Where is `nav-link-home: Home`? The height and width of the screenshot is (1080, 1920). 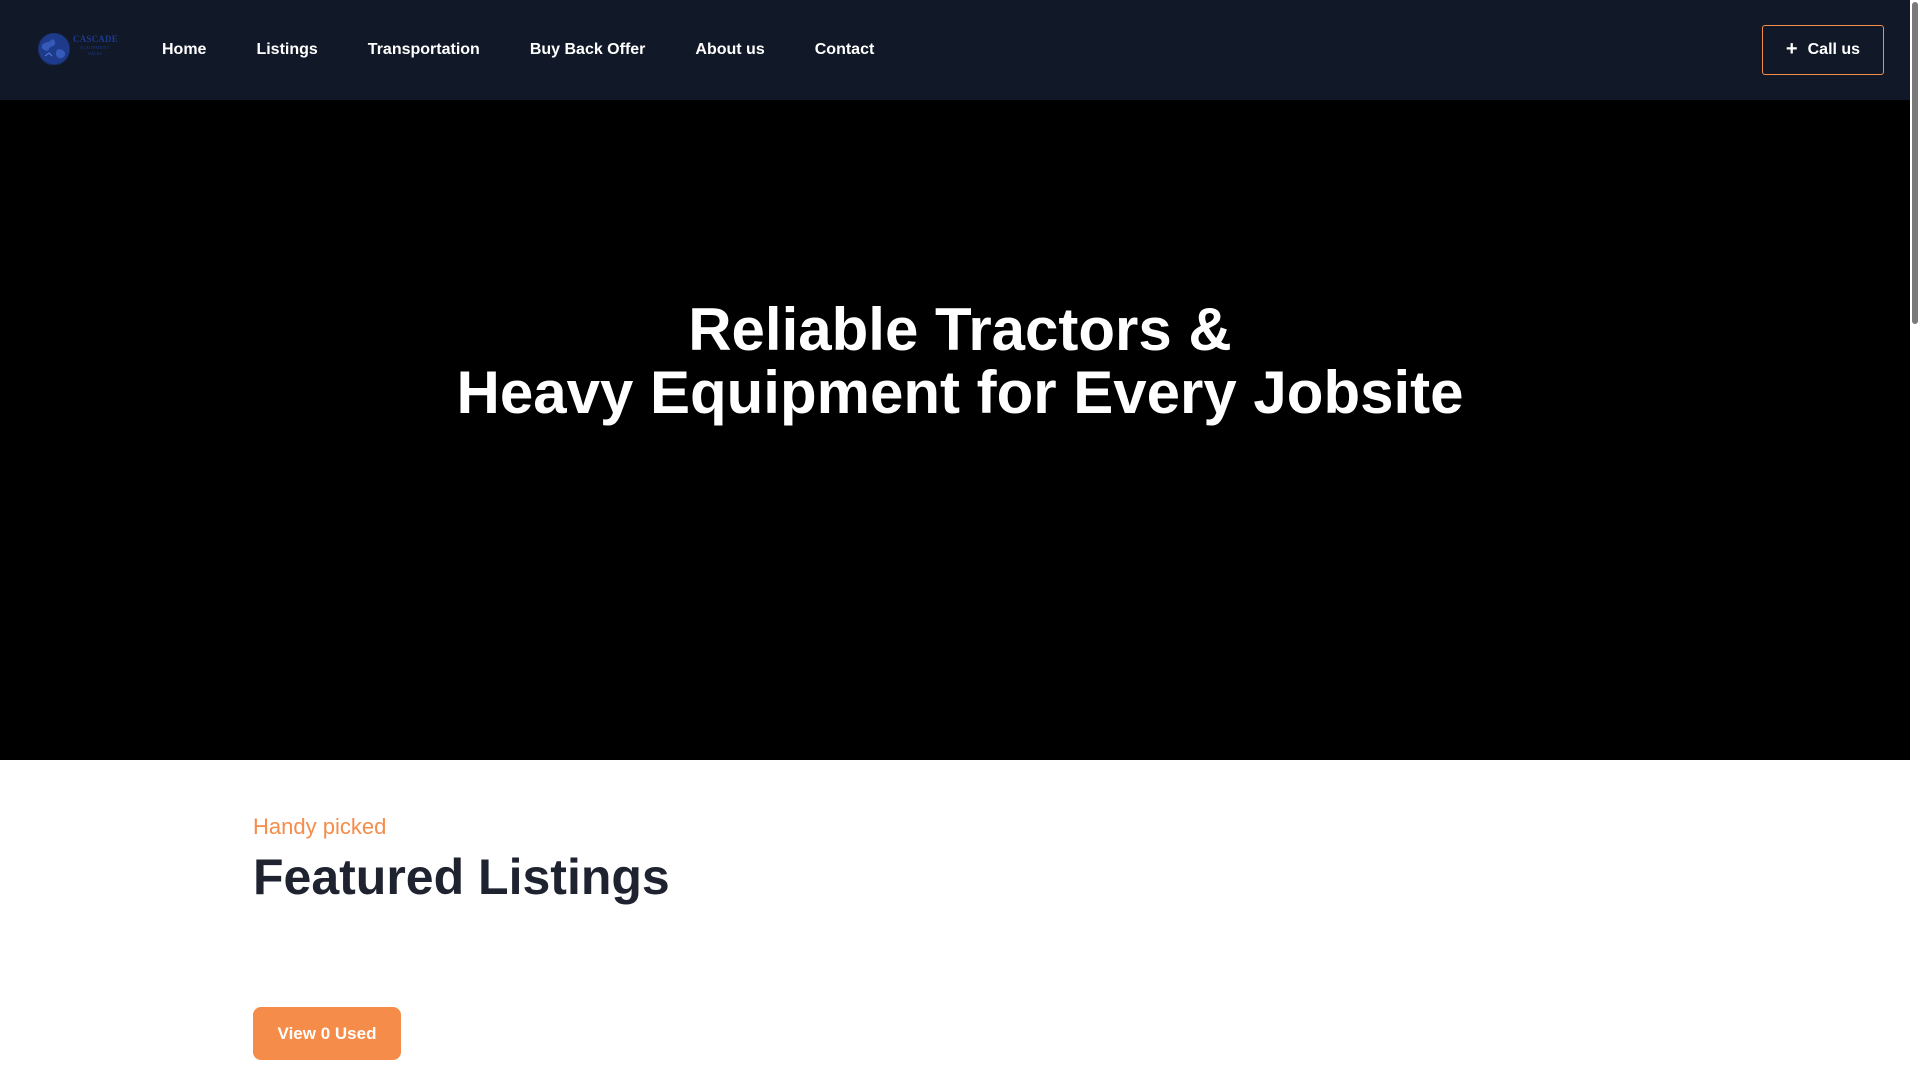 nav-link-home: Home is located at coordinates (184, 50).